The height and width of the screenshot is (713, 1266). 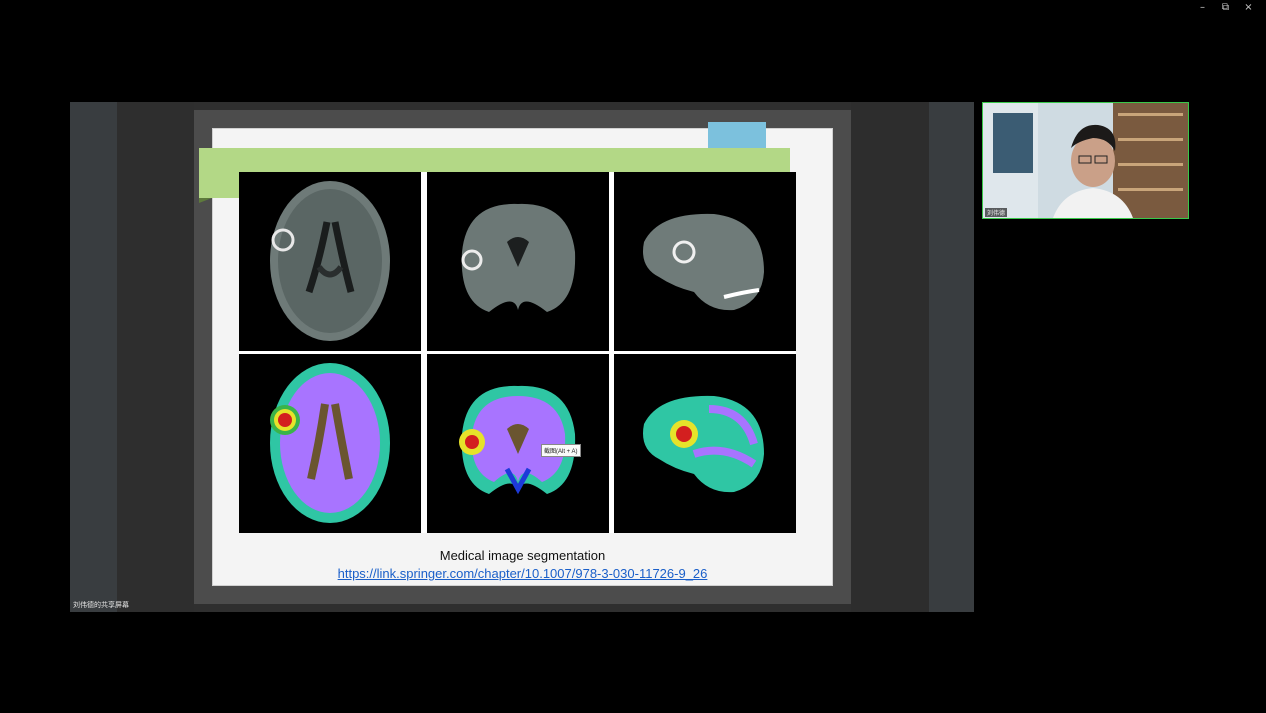 What do you see at coordinates (1248, 8) in the screenshot?
I see `close-icon: ×` at bounding box center [1248, 8].